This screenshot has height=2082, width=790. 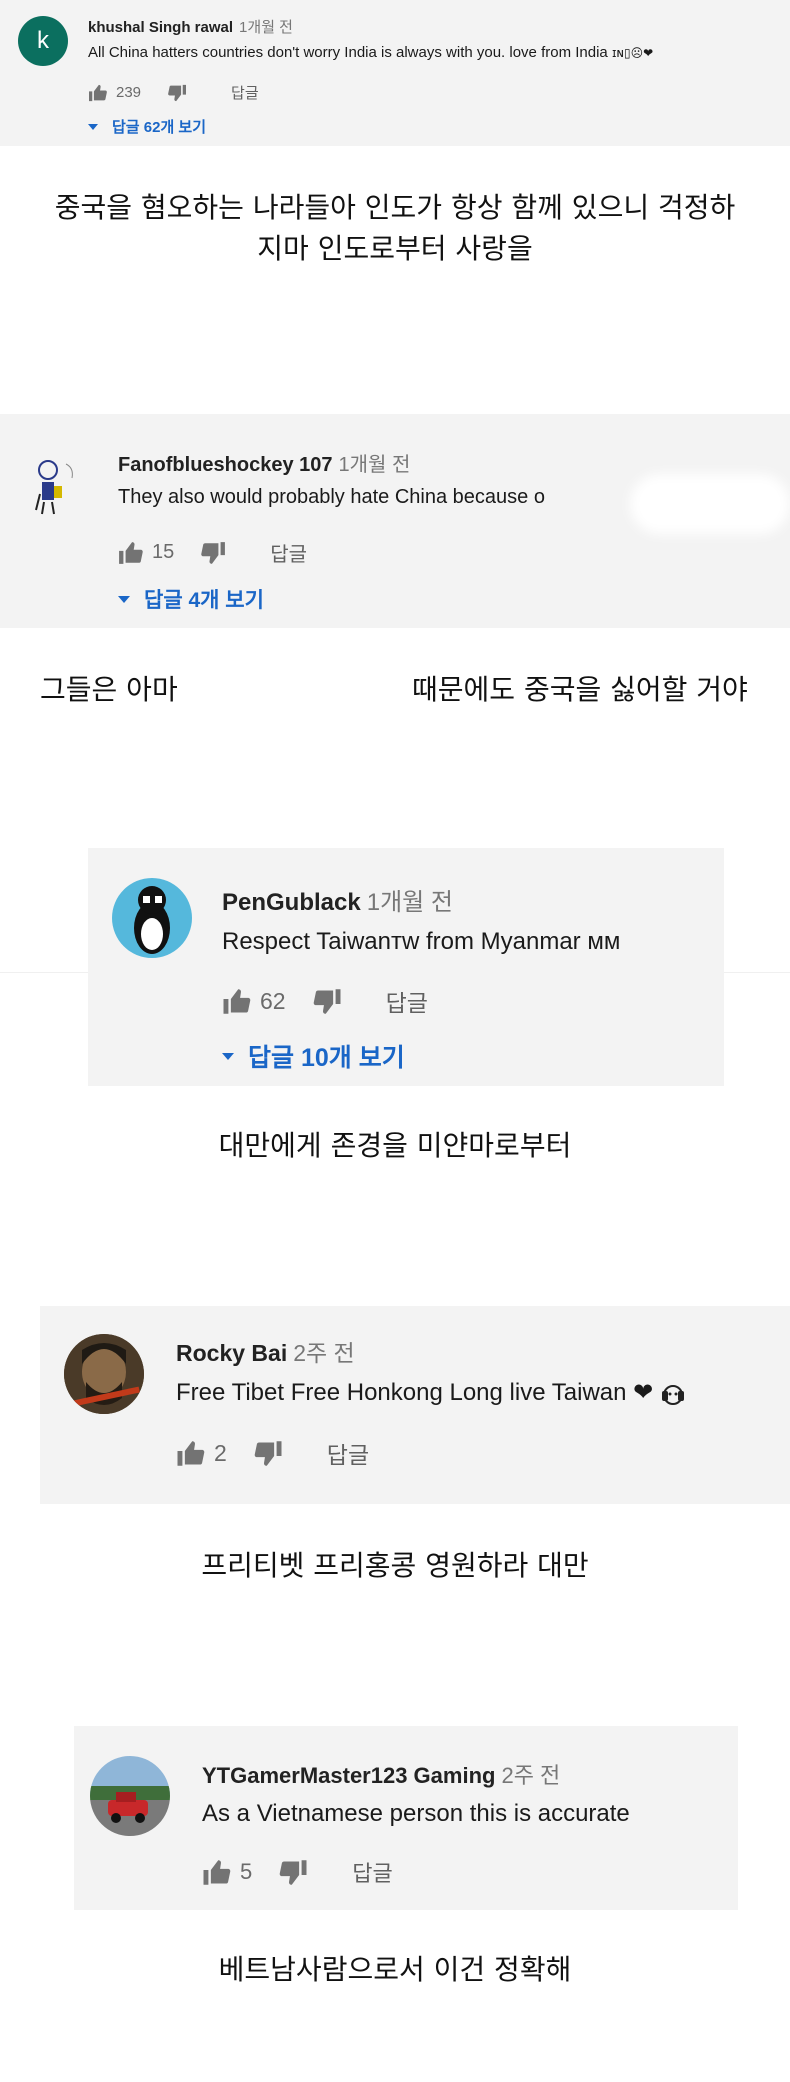 I want to click on avatar-letter: k, so click(x=43, y=40).